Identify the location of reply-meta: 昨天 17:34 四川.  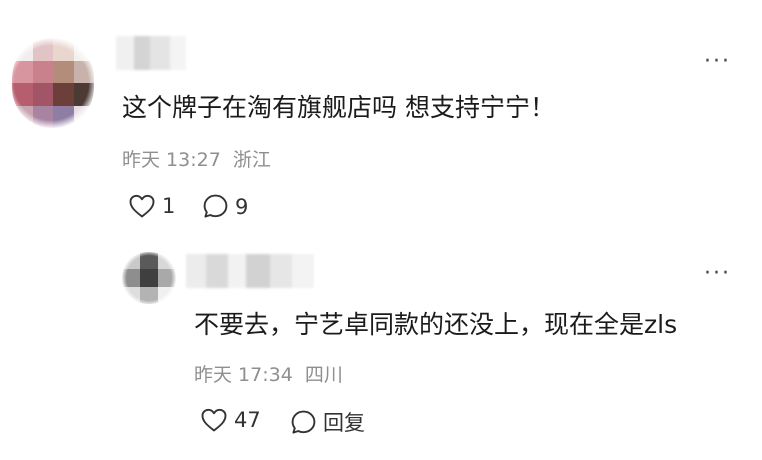
(268, 375).